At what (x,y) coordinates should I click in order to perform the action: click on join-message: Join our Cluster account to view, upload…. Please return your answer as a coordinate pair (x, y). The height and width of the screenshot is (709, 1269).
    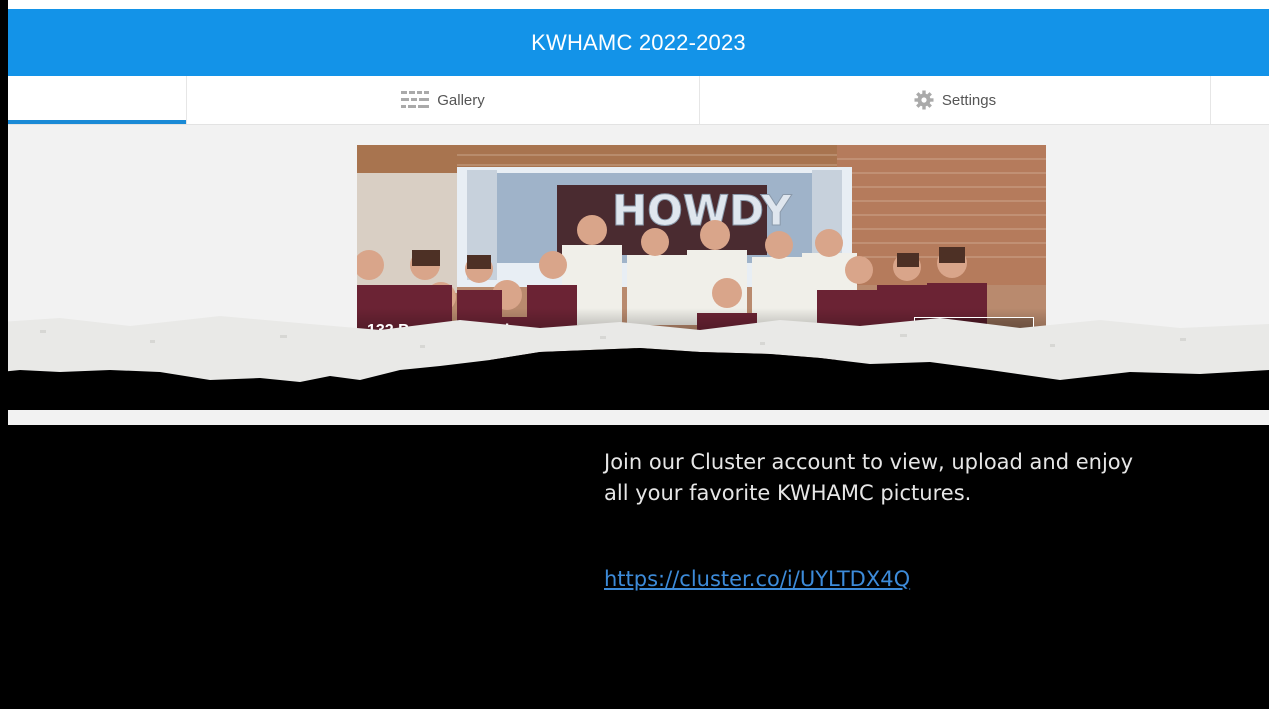
    Looking at the image, I should click on (869, 477).